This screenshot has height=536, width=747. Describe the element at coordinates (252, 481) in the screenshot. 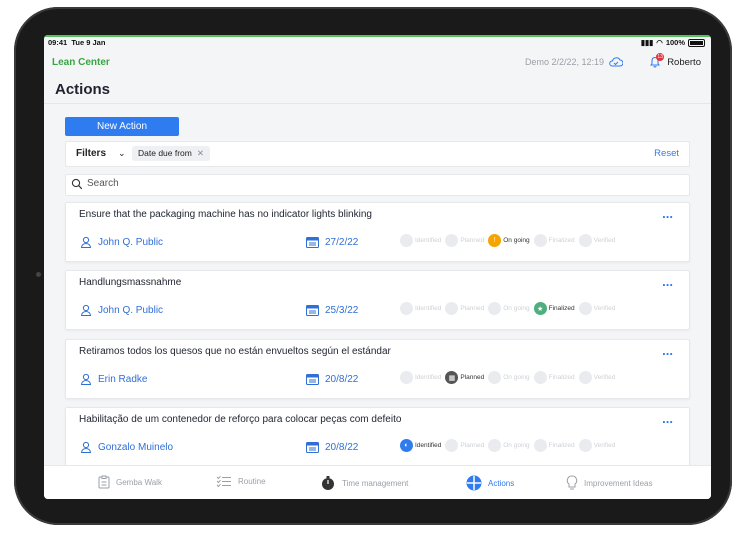

I see `tab-label: Routine` at that location.